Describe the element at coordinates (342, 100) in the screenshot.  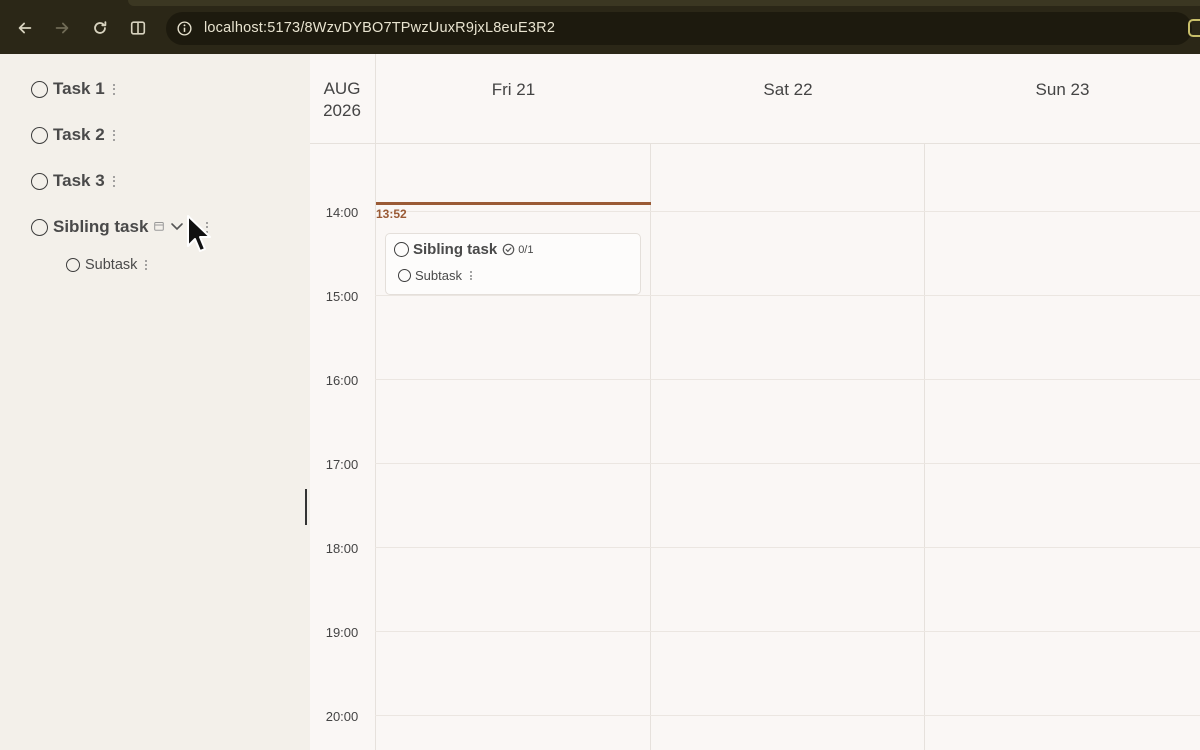
I see `month-year-label: AUG 2026` at that location.